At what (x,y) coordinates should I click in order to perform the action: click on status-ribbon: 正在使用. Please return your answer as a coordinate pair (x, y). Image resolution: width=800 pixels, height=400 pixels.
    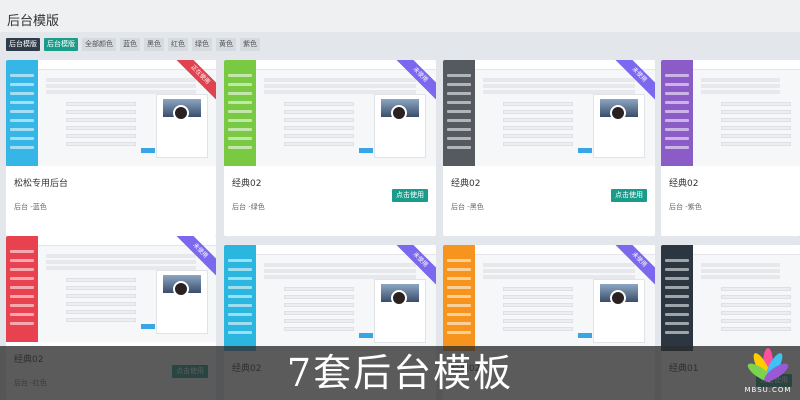
    Looking at the image, I should click on (194, 82).